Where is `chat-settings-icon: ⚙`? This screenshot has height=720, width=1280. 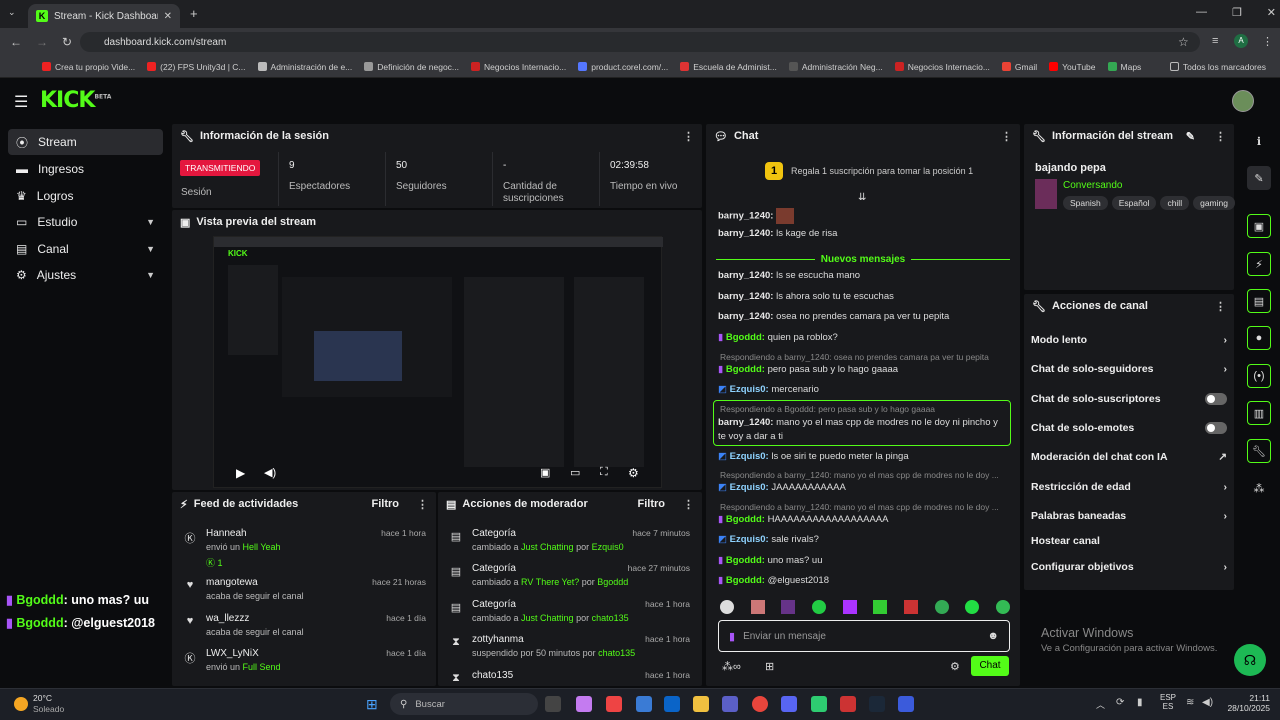 chat-settings-icon: ⚙ is located at coordinates (955, 666).